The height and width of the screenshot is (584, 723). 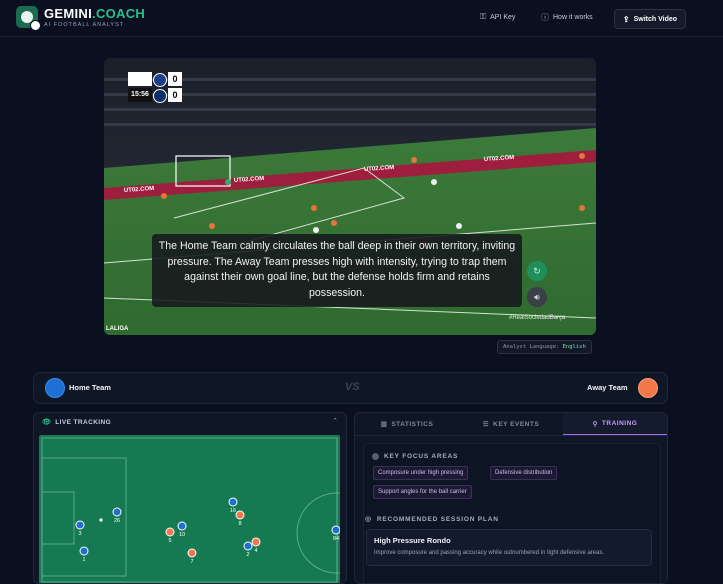 I want to click on live-tracking-panel: 👁︎ LIVE TRACKING ⌃ 3 1 26 10 16 2 84 5 7 8 4, so click(x=190, y=498).